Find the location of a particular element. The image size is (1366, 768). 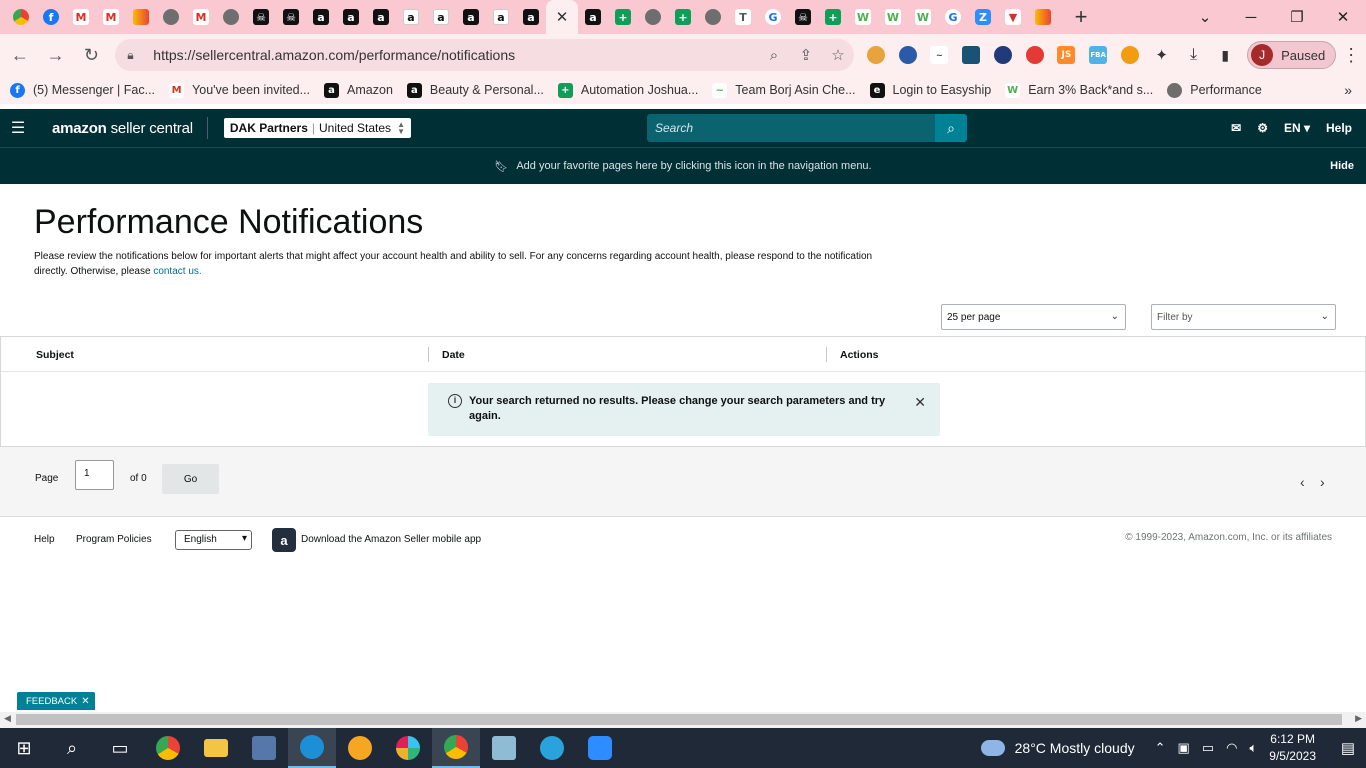

scrollbar-thumb is located at coordinates (679, 719).